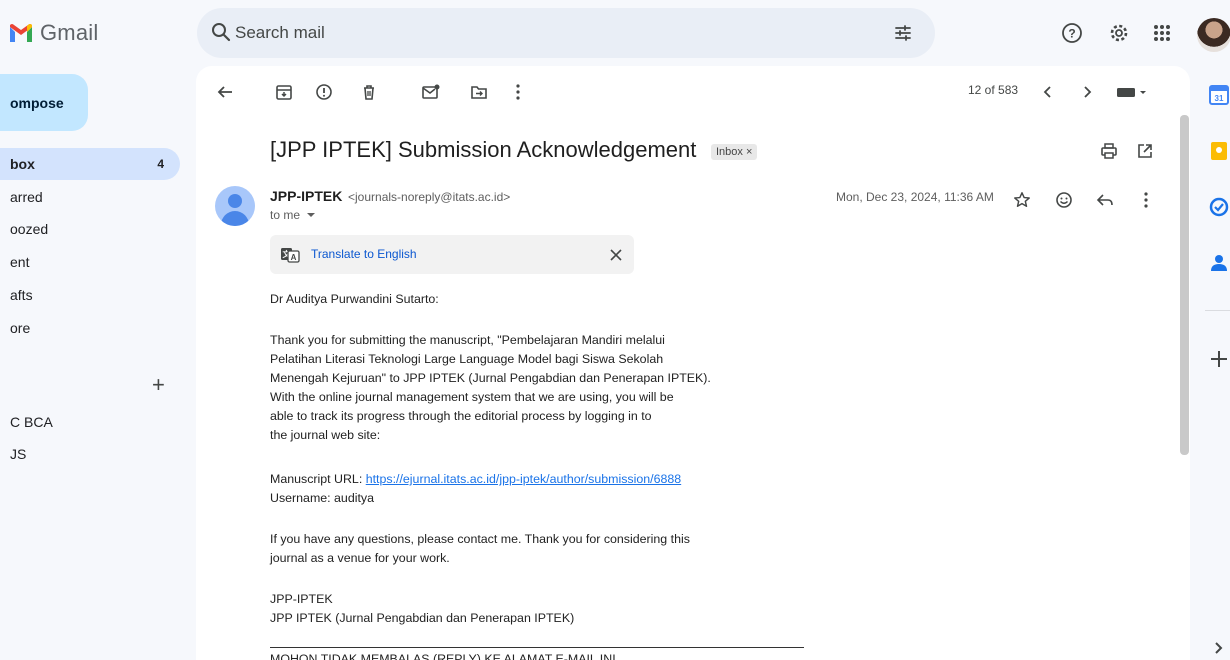  I want to click on help-icon: ?, so click(1072, 33).